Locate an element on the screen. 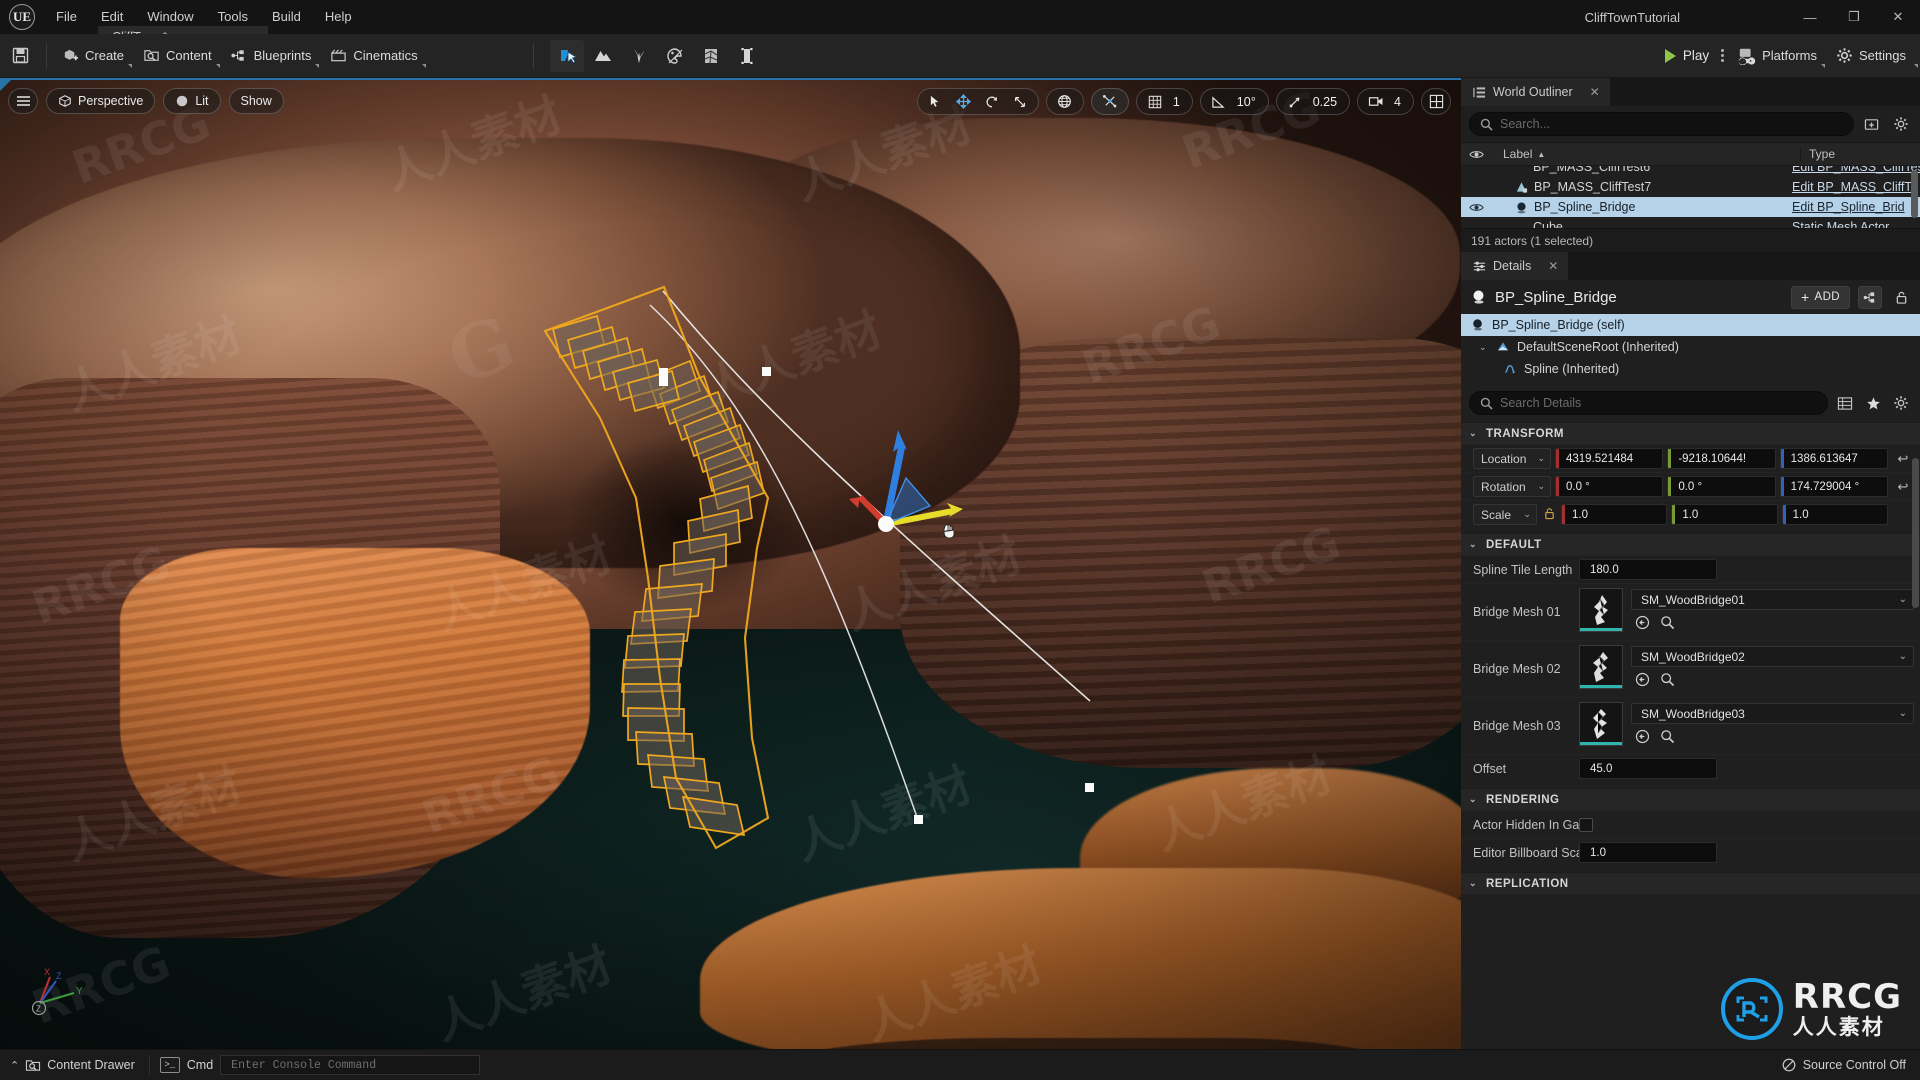  scale-y-input: 1.0 is located at coordinates (1724, 514).